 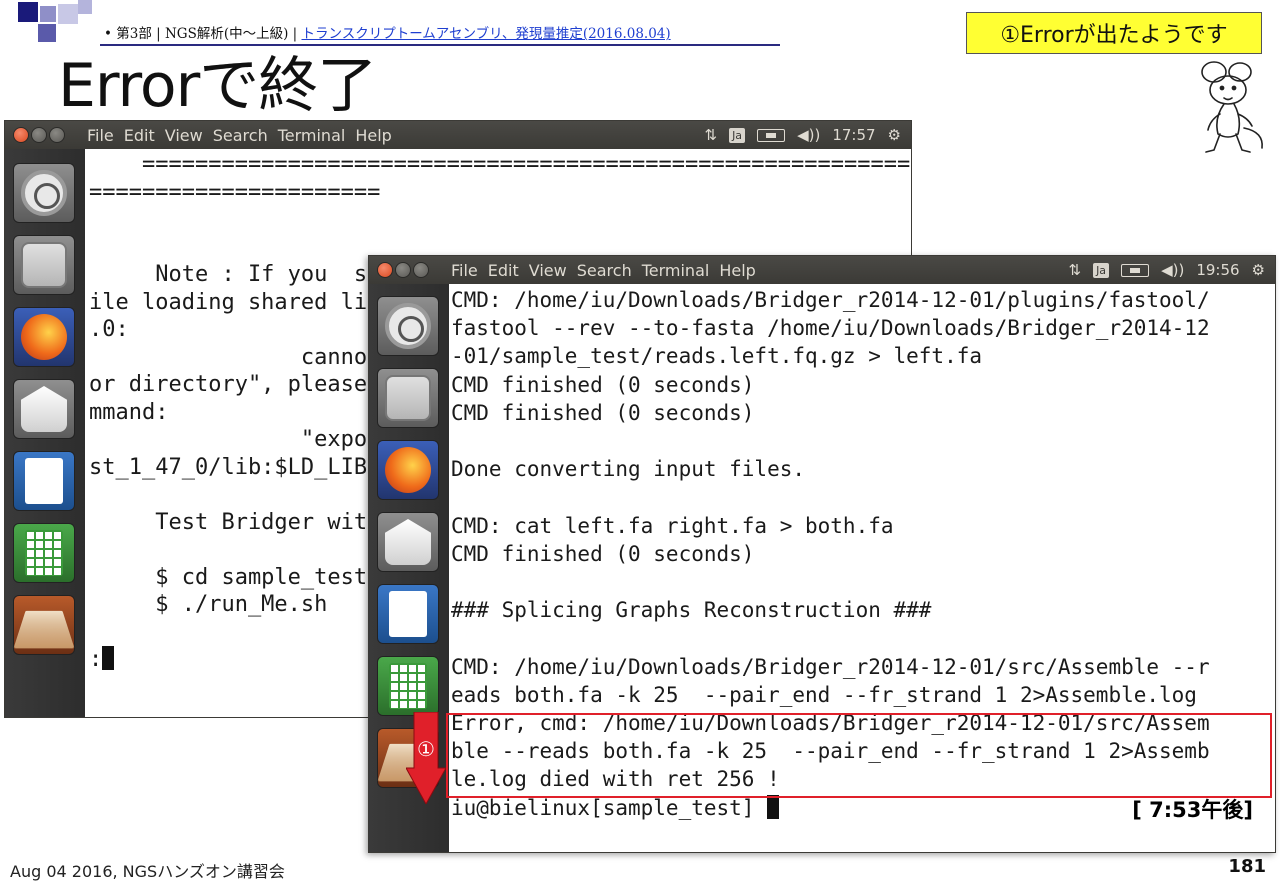 I want to click on terminal-line: ile loading shared li, so click(x=228, y=302).